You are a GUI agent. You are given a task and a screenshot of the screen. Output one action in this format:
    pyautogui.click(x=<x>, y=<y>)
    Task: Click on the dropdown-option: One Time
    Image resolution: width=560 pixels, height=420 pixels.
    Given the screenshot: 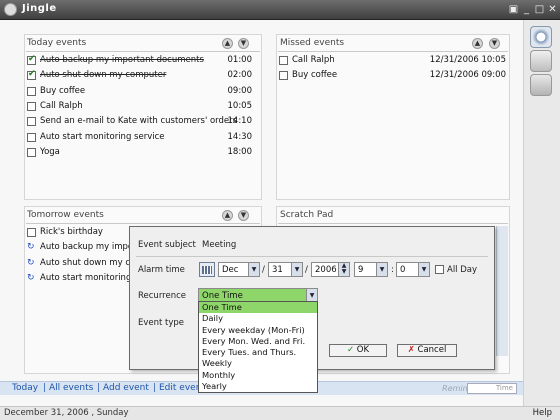 What is the action you would take?
    pyautogui.click(x=258, y=308)
    